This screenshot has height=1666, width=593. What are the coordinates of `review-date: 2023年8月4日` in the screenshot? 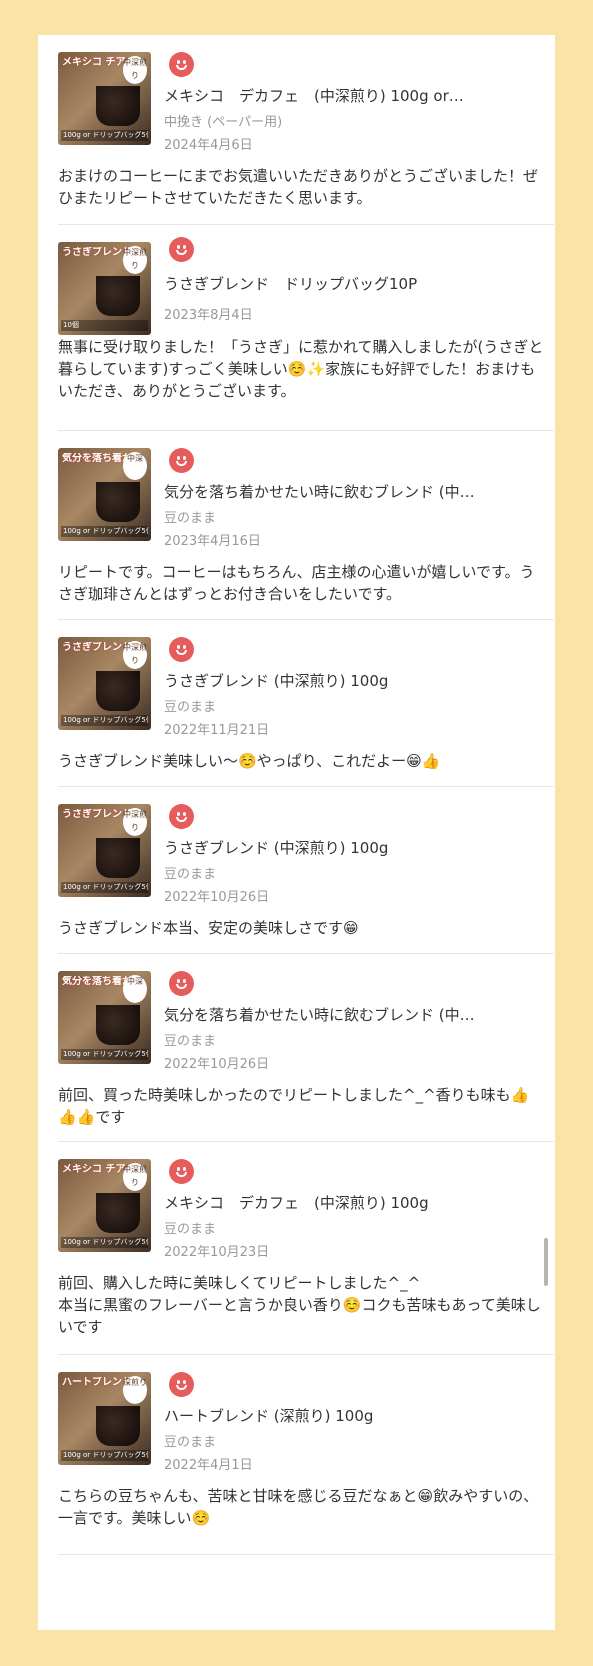 It's located at (208, 315).